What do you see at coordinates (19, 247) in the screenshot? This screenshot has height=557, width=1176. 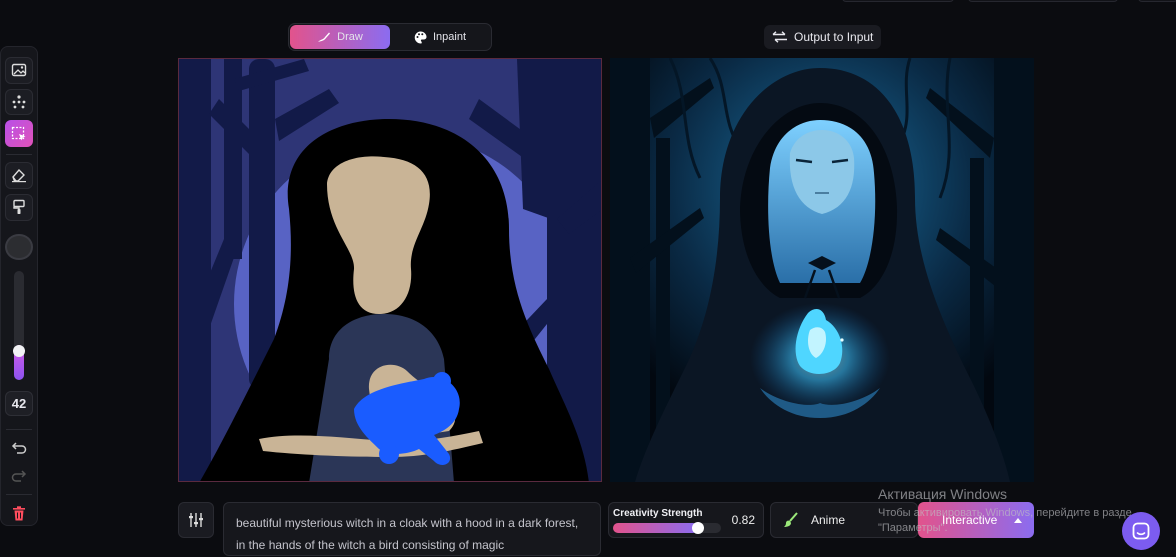 I see `brush-color-swatch` at bounding box center [19, 247].